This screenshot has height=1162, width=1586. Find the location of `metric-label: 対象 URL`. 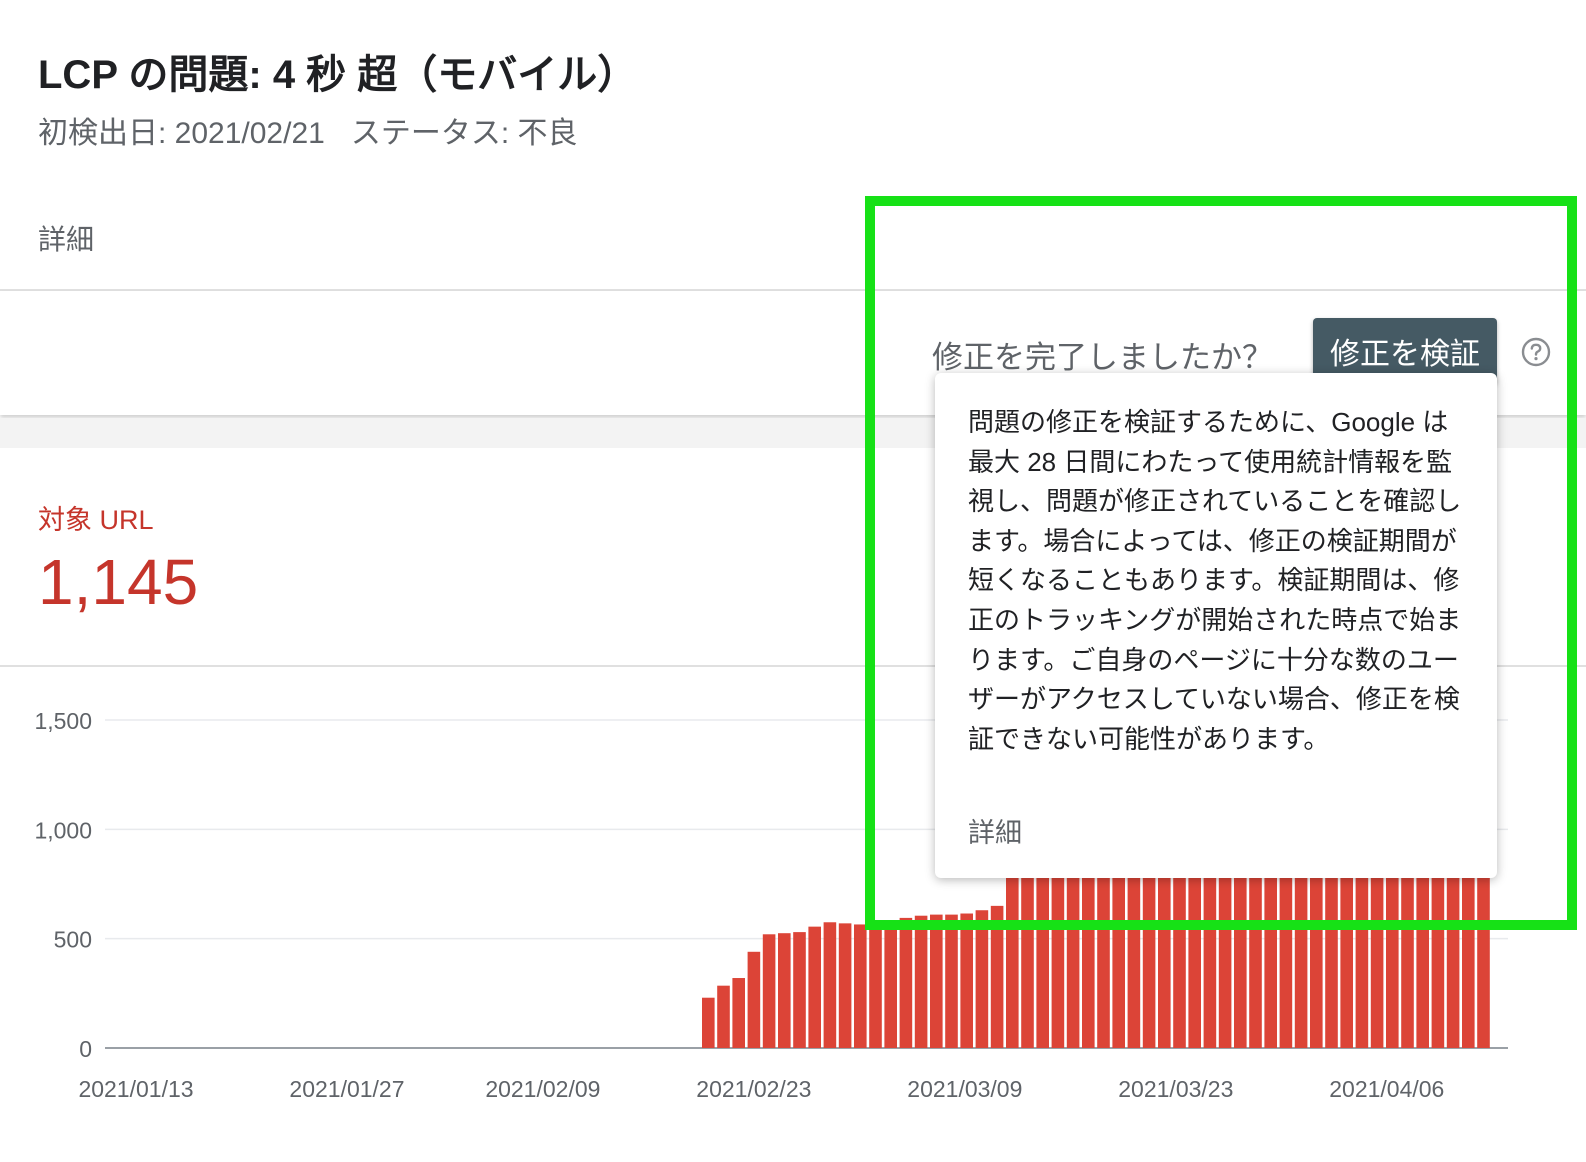

metric-label: 対象 URL is located at coordinates (96, 520).